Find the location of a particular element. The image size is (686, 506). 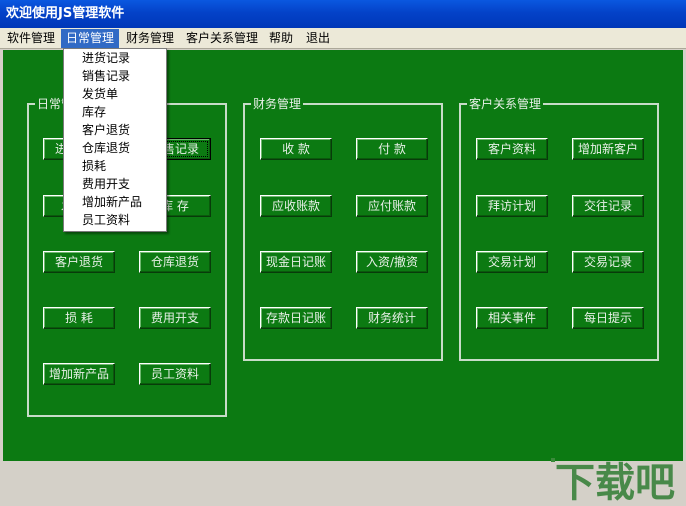

btn-deal-plan: 交易计划 is located at coordinates (512, 262).